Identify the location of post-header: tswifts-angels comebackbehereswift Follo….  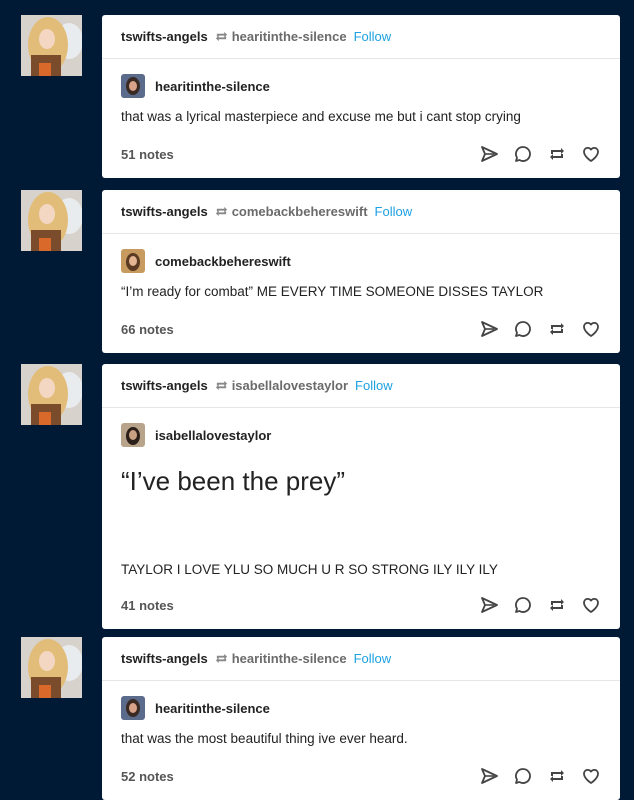
(361, 212).